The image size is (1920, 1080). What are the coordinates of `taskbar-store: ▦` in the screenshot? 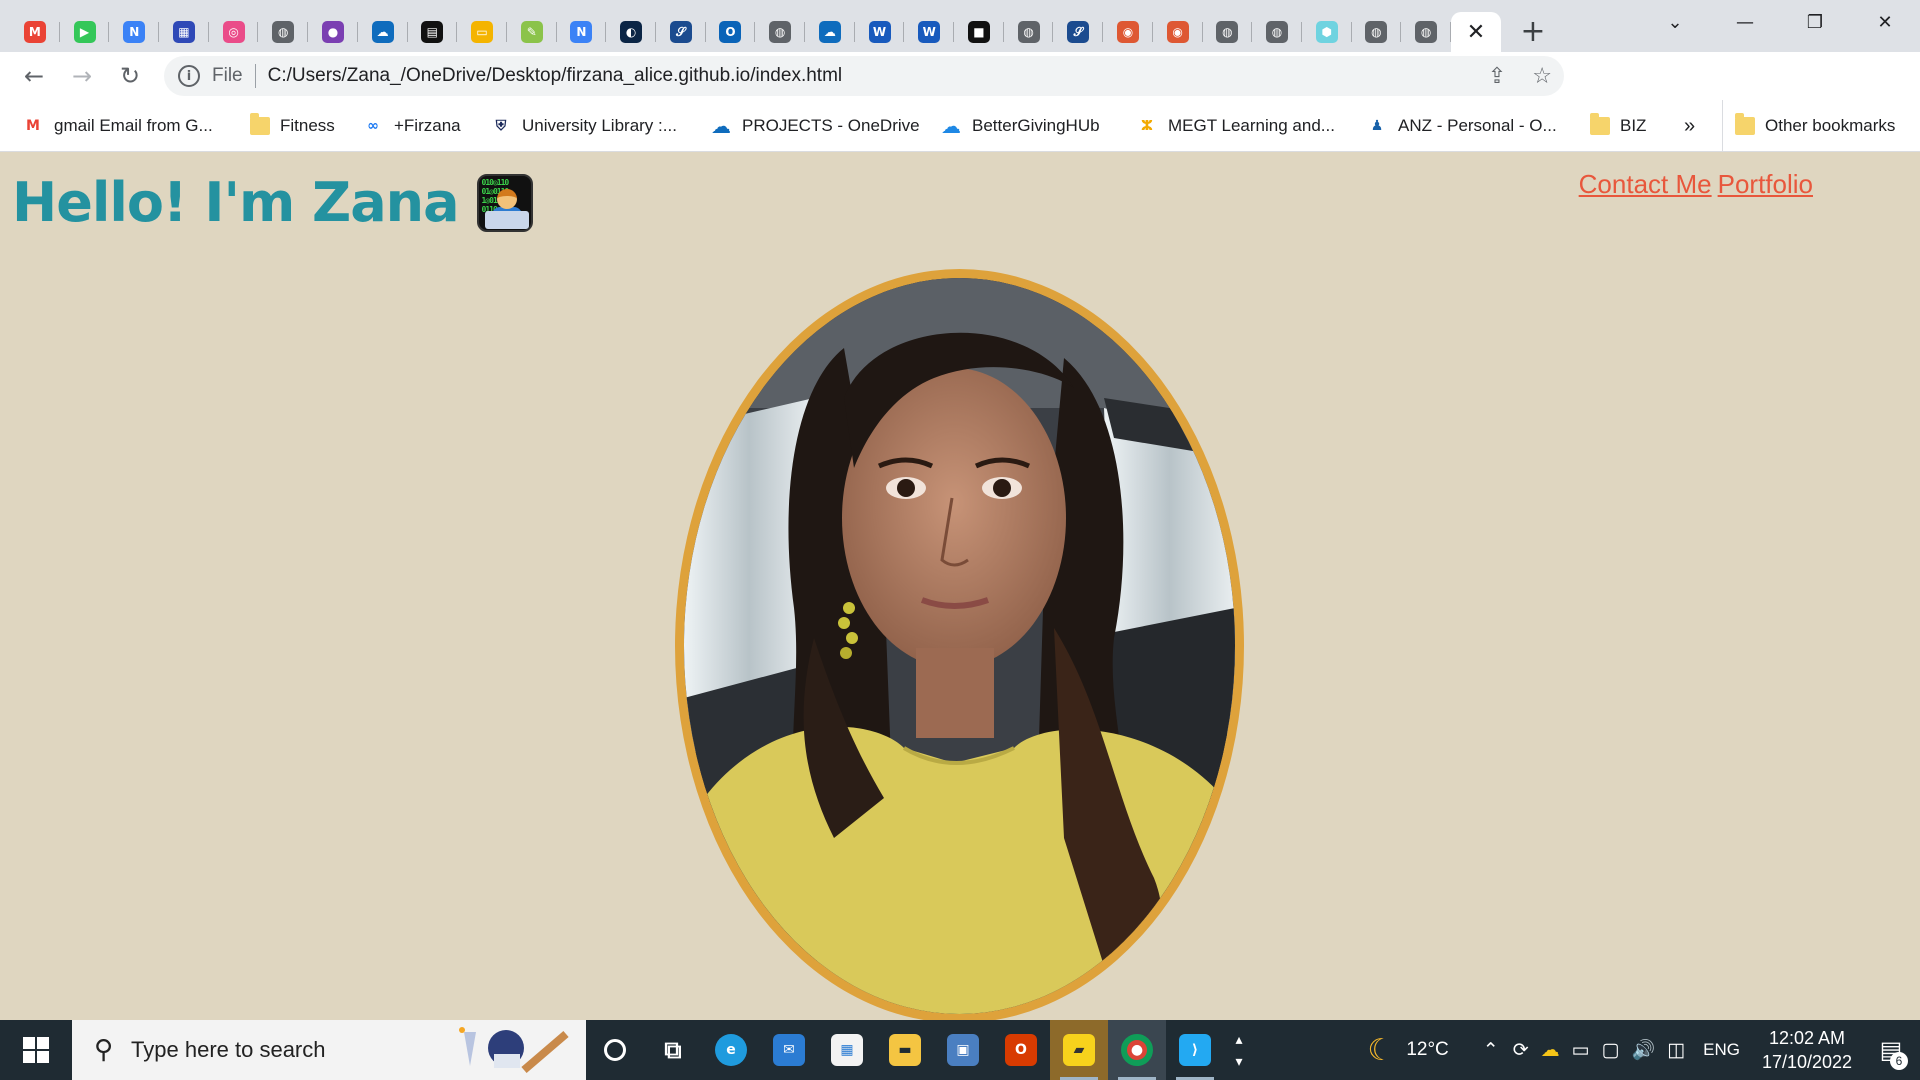 It's located at (847, 1050).